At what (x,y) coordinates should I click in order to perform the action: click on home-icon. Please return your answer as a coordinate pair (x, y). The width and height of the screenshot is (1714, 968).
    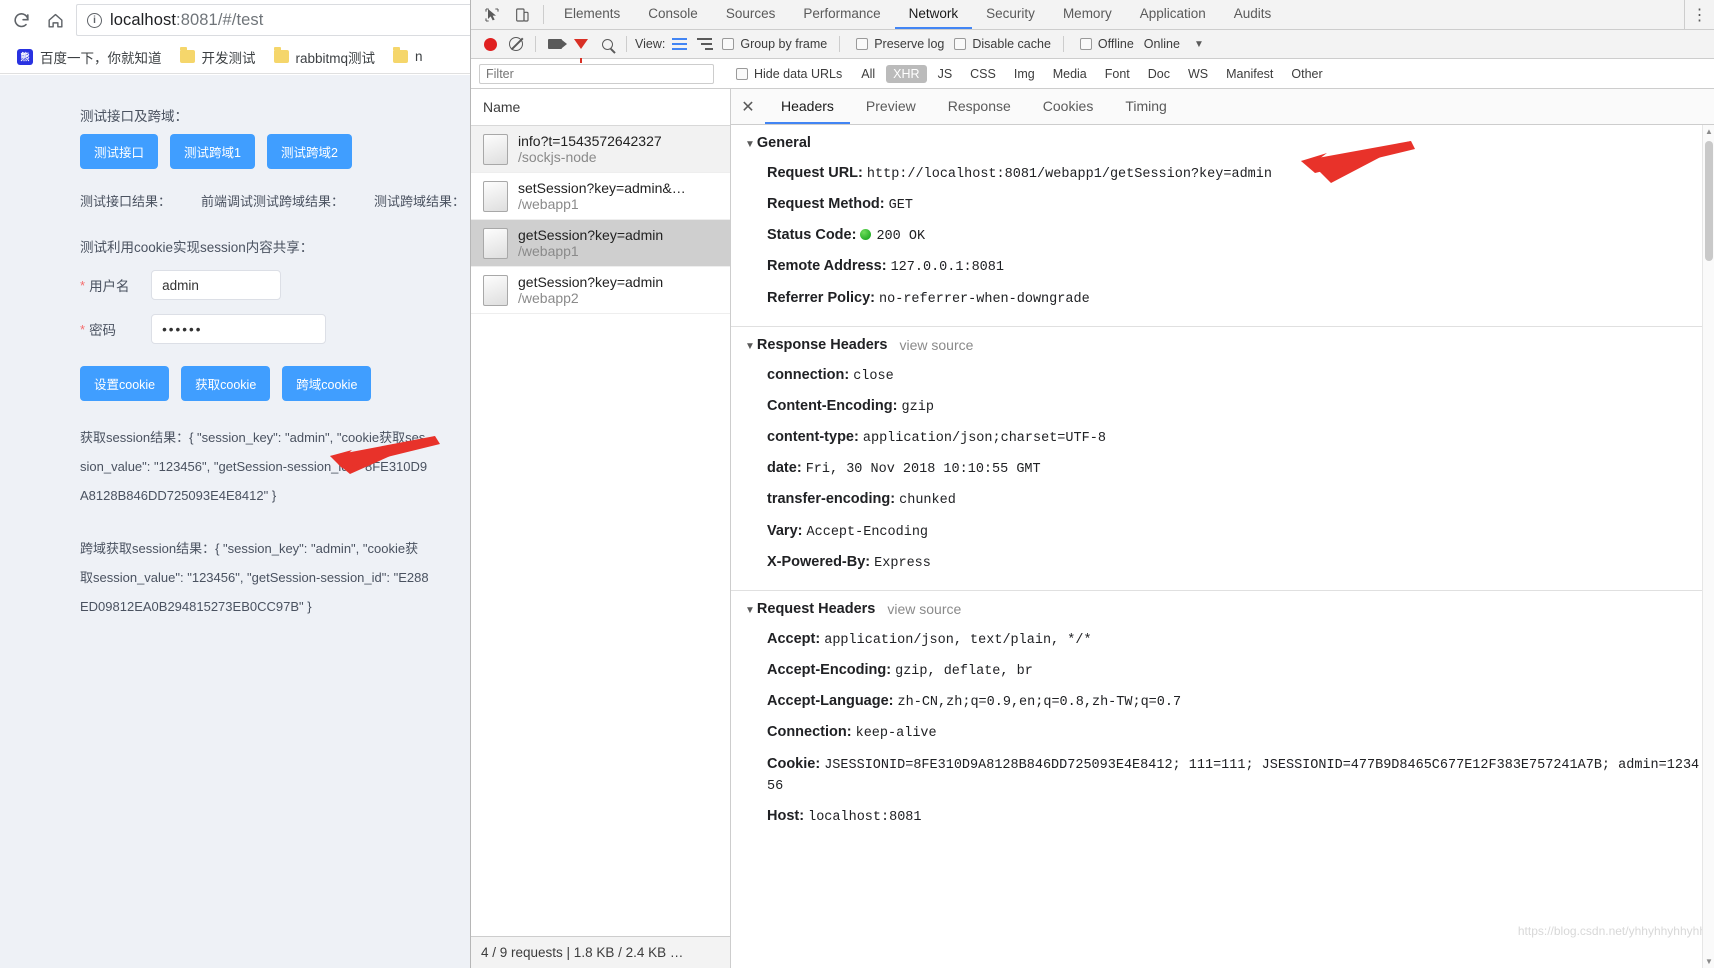
    Looking at the image, I should click on (55, 20).